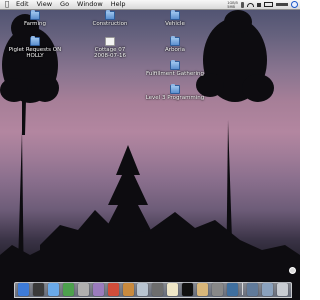  Describe the element at coordinates (175, 50) in the screenshot. I see `icon-label: Arboria` at that location.